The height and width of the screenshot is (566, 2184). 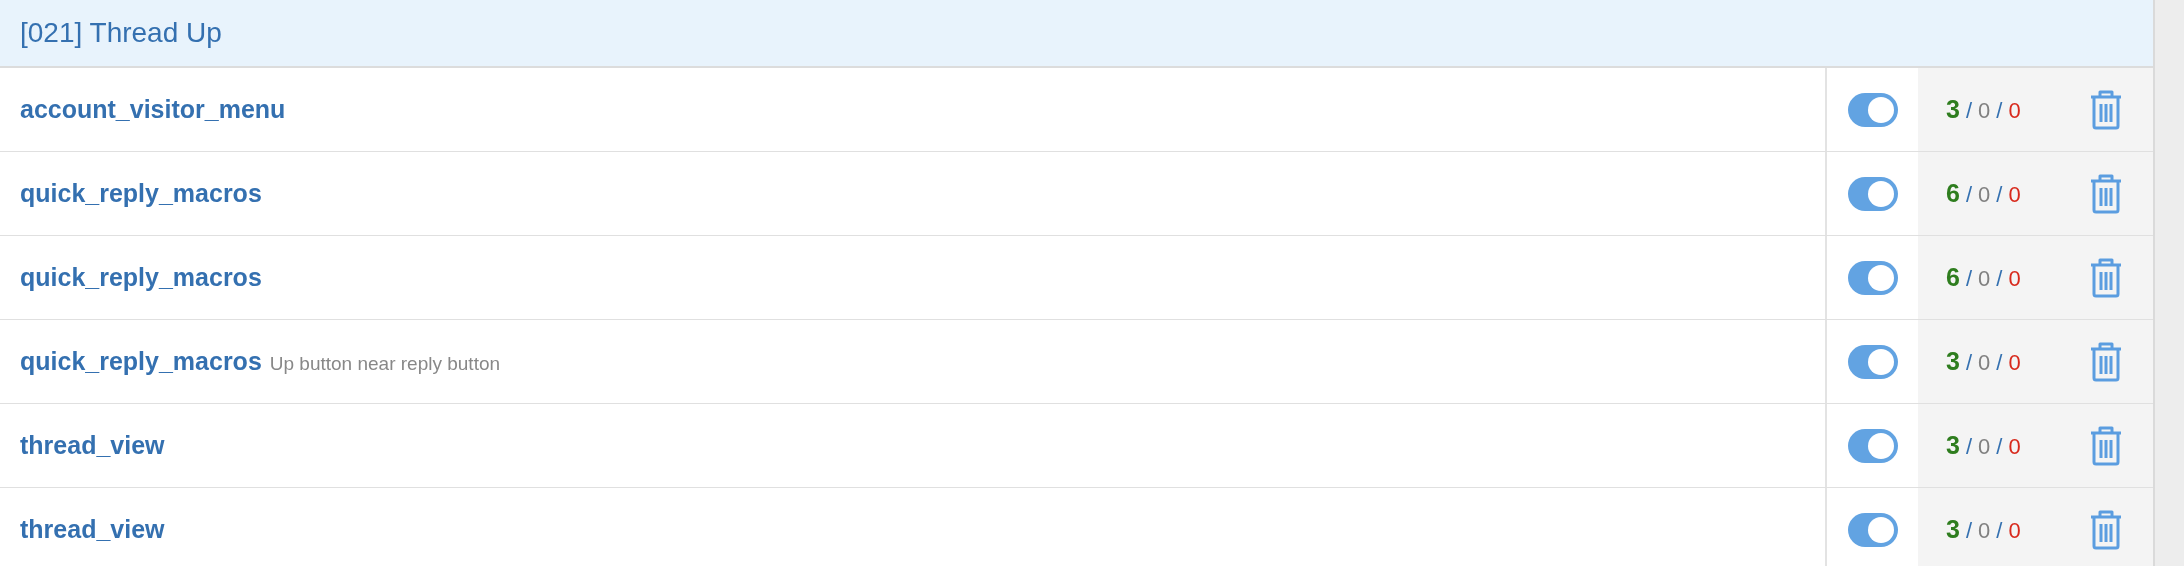 What do you see at coordinates (2168, 283) in the screenshot?
I see `scrollbar` at bounding box center [2168, 283].